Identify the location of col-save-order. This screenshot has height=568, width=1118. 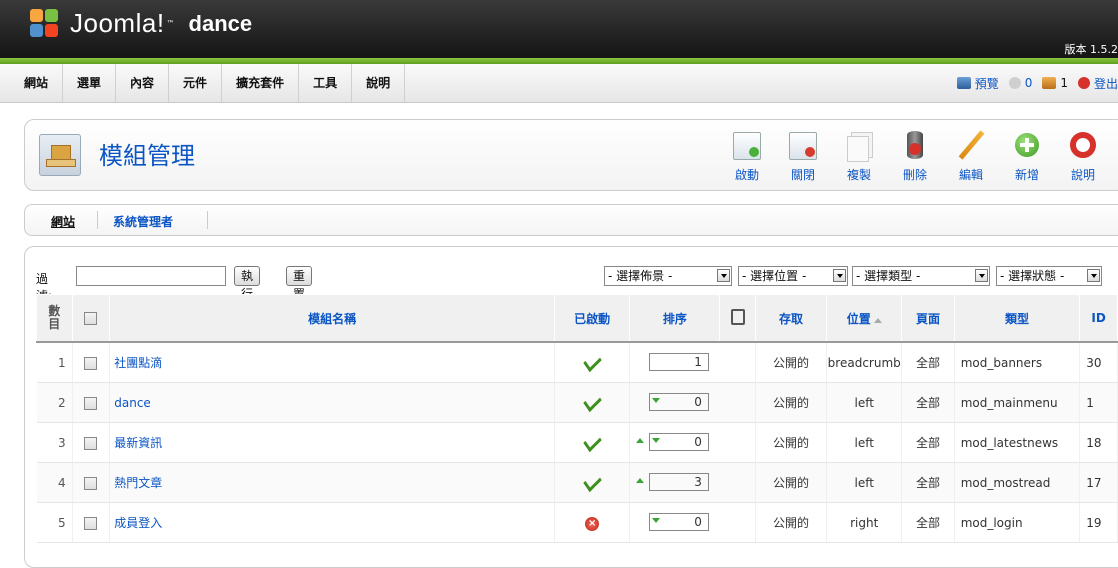
(738, 319).